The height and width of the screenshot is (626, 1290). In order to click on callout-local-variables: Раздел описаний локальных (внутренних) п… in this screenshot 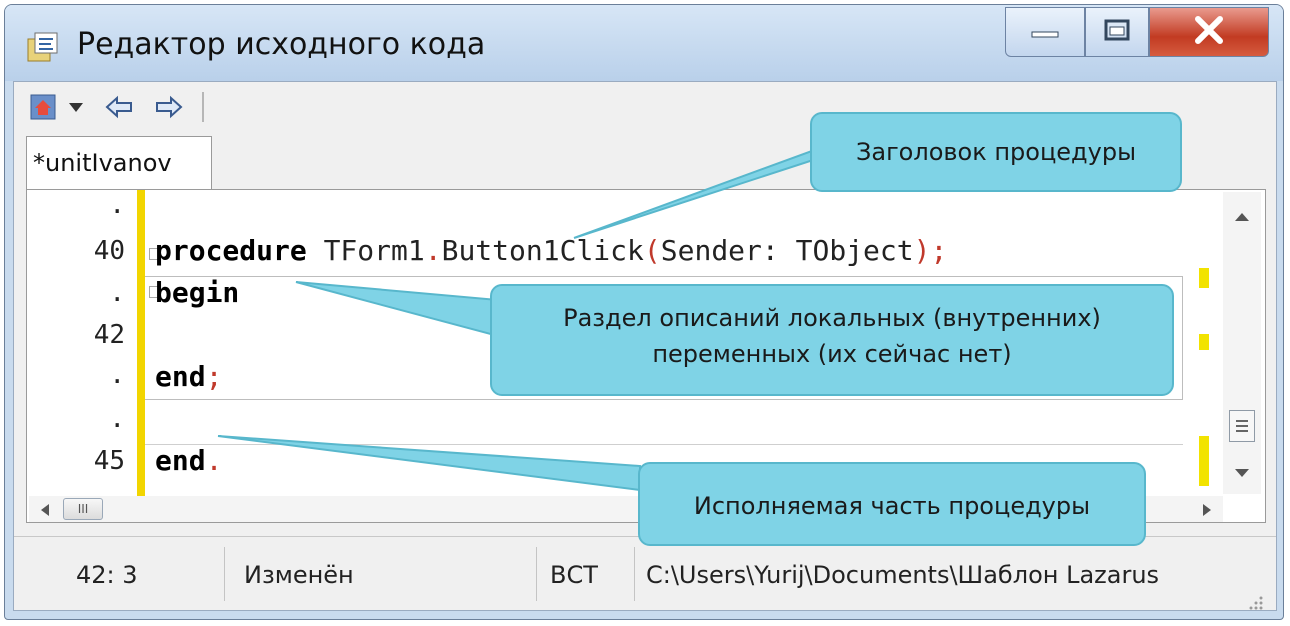, I will do `click(832, 340)`.